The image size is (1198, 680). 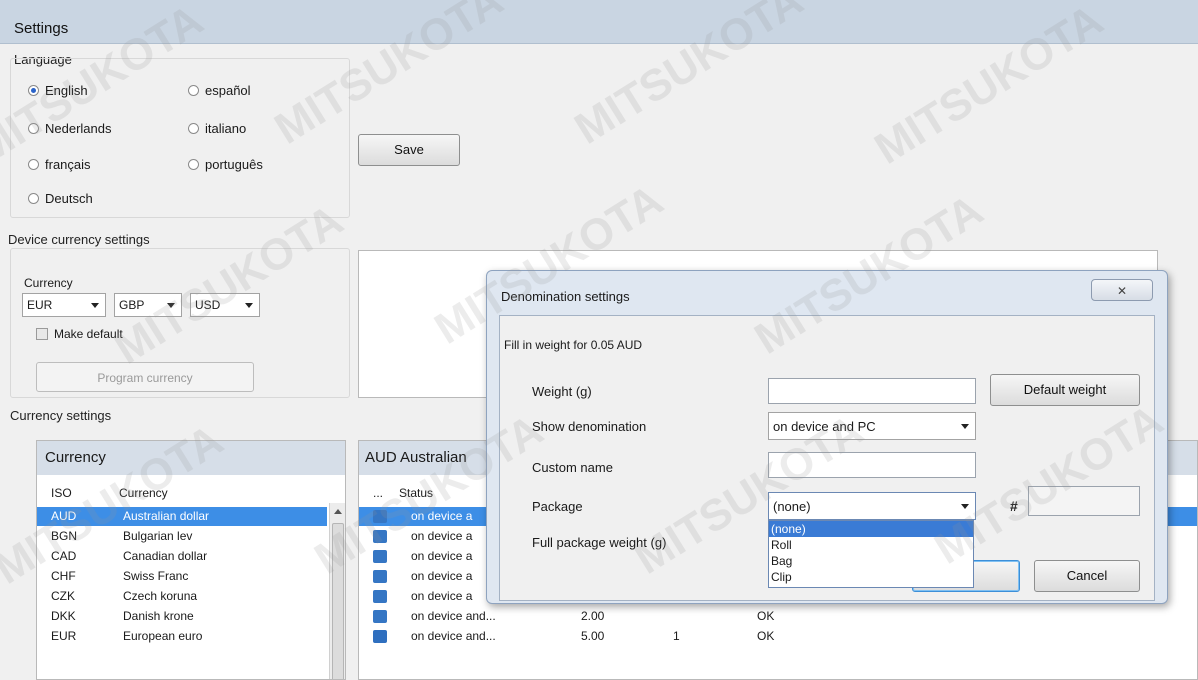 I want to click on banknote-icon, so click(x=380, y=636).